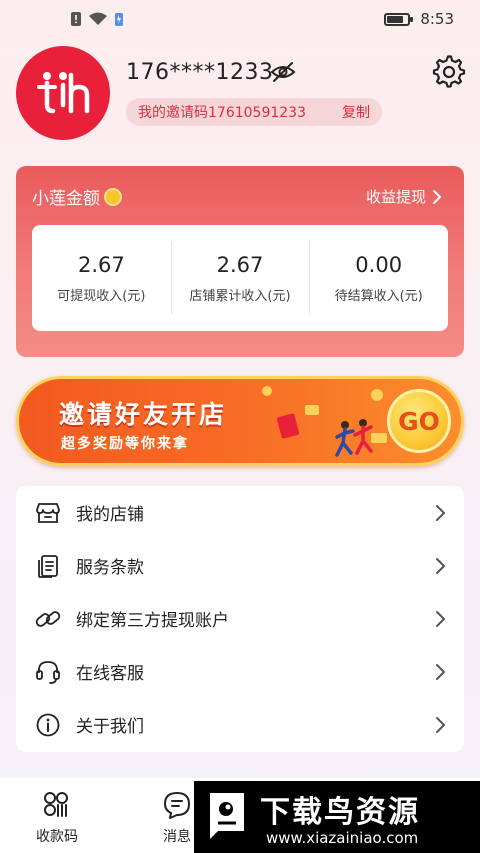  What do you see at coordinates (356, 112) in the screenshot?
I see `copy-button: 复制` at bounding box center [356, 112].